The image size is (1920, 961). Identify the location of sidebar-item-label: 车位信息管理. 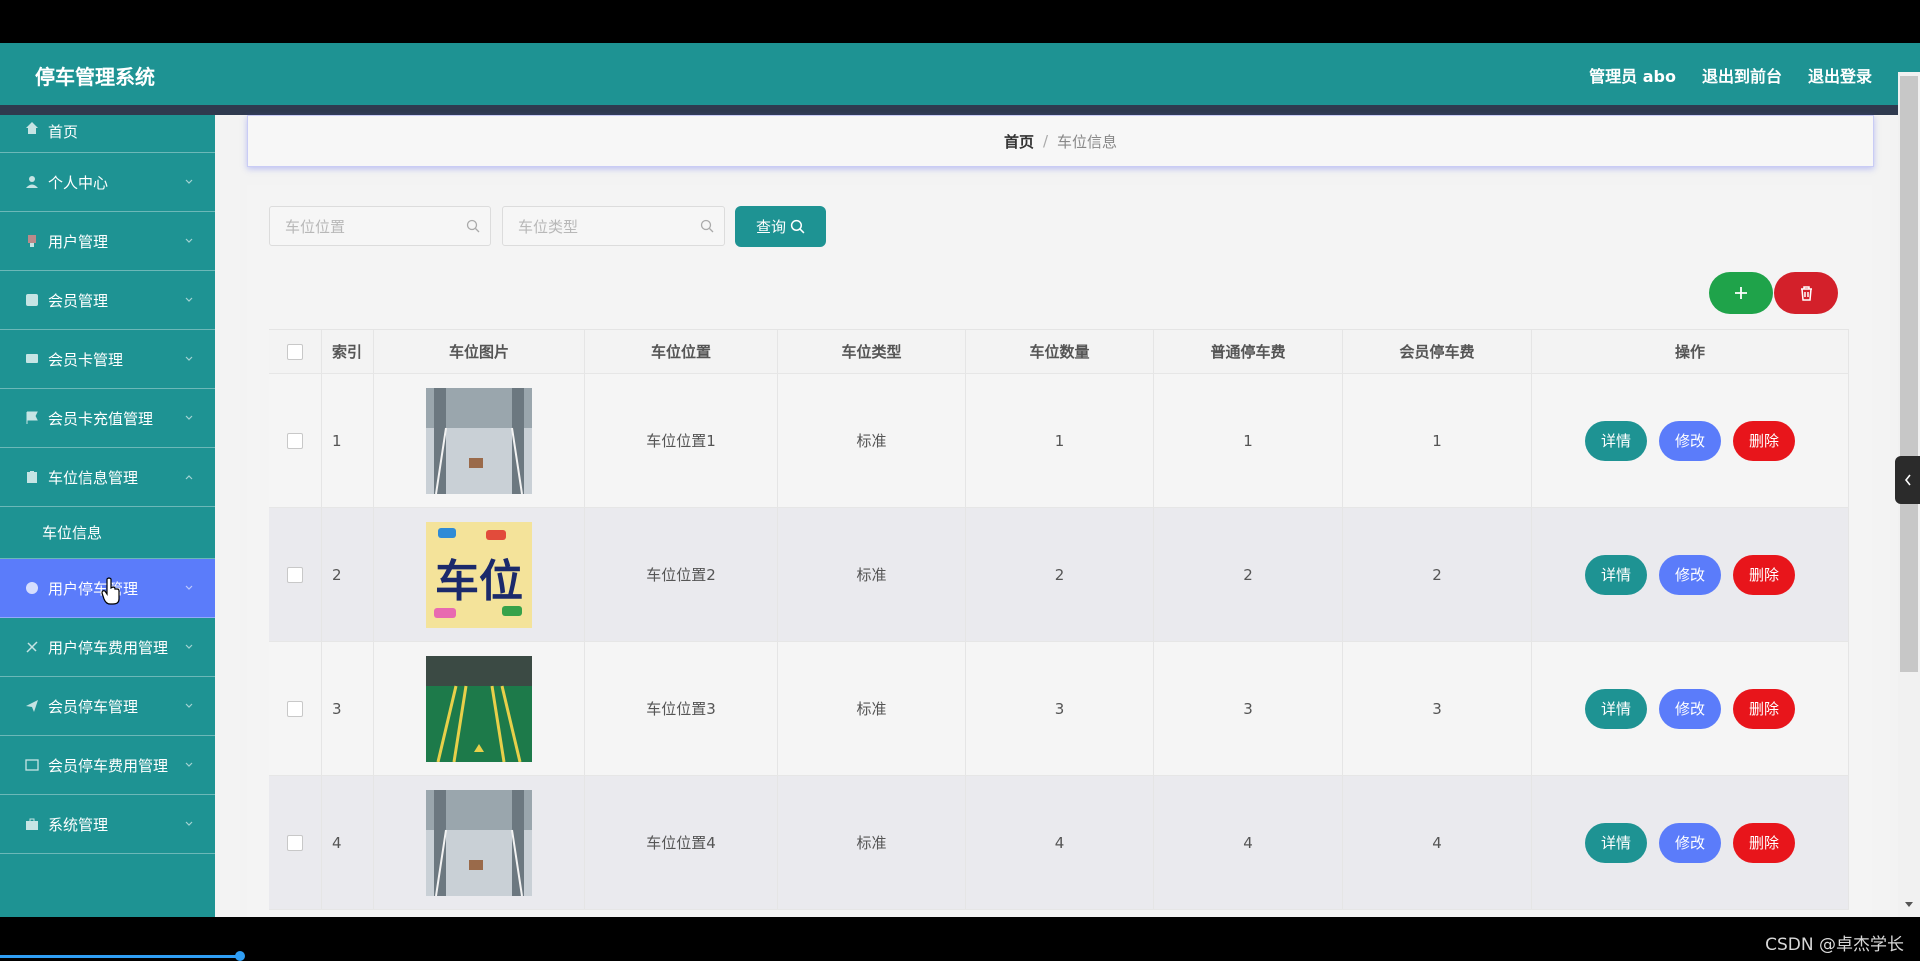
(93, 477).